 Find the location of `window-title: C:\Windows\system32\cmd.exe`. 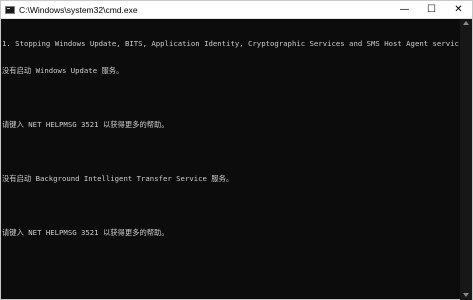

window-title: C:\Windows\system32\cmd.exe is located at coordinates (78, 9).